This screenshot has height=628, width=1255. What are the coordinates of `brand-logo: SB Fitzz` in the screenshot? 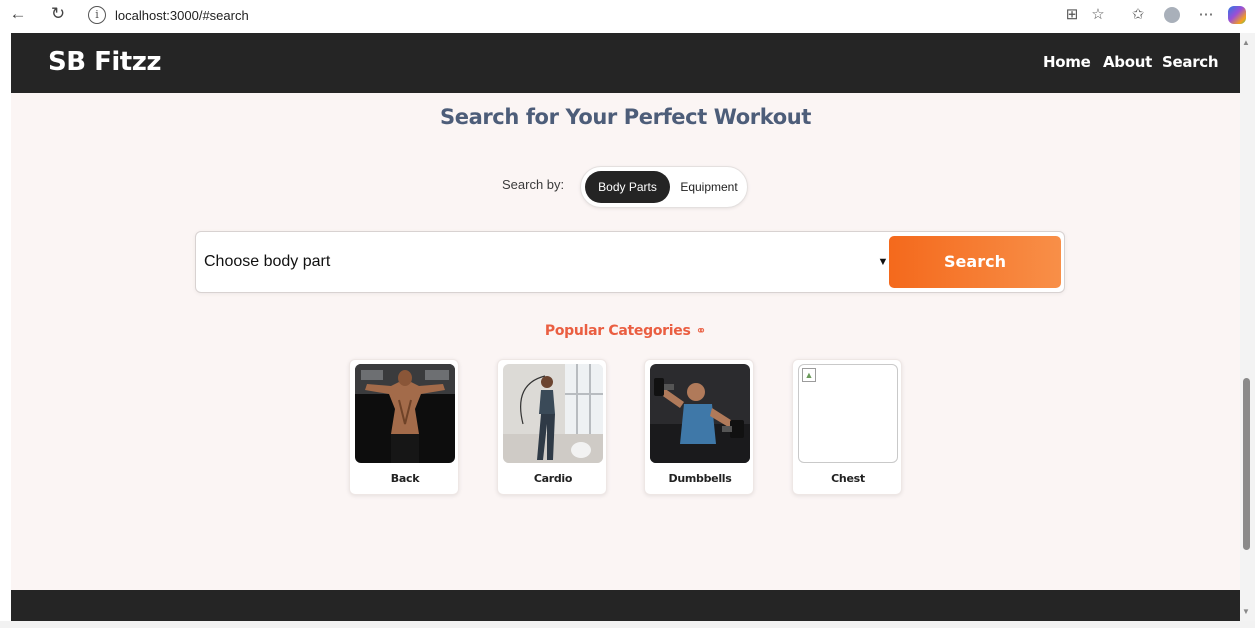 It's located at (104, 62).